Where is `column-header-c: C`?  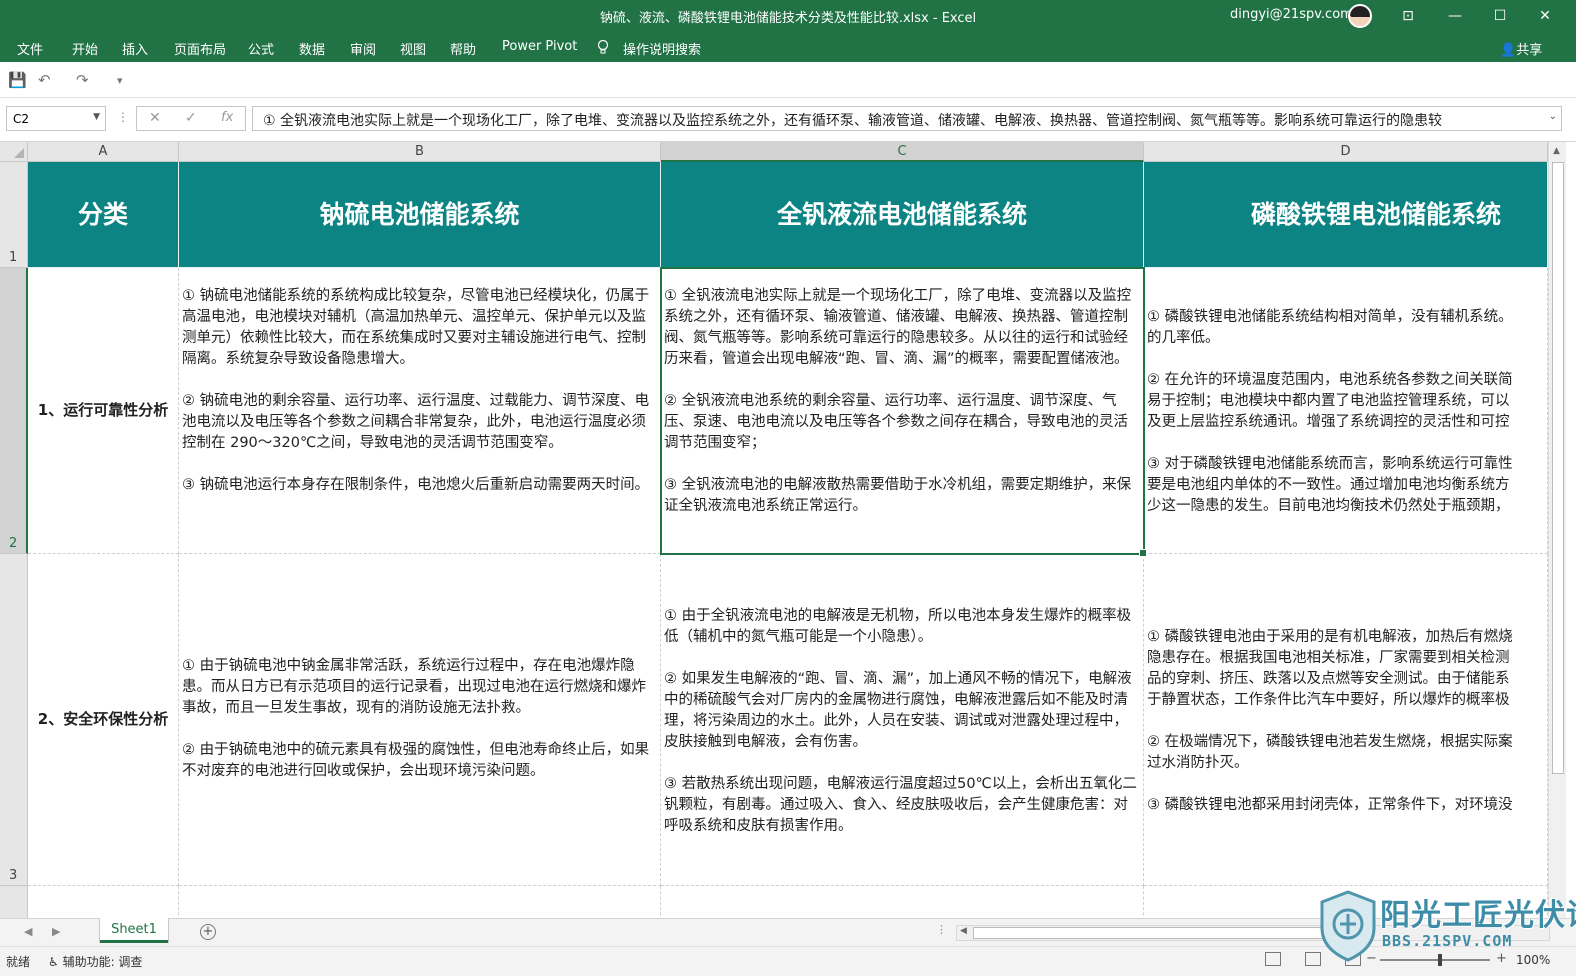 column-header-c: C is located at coordinates (902, 152).